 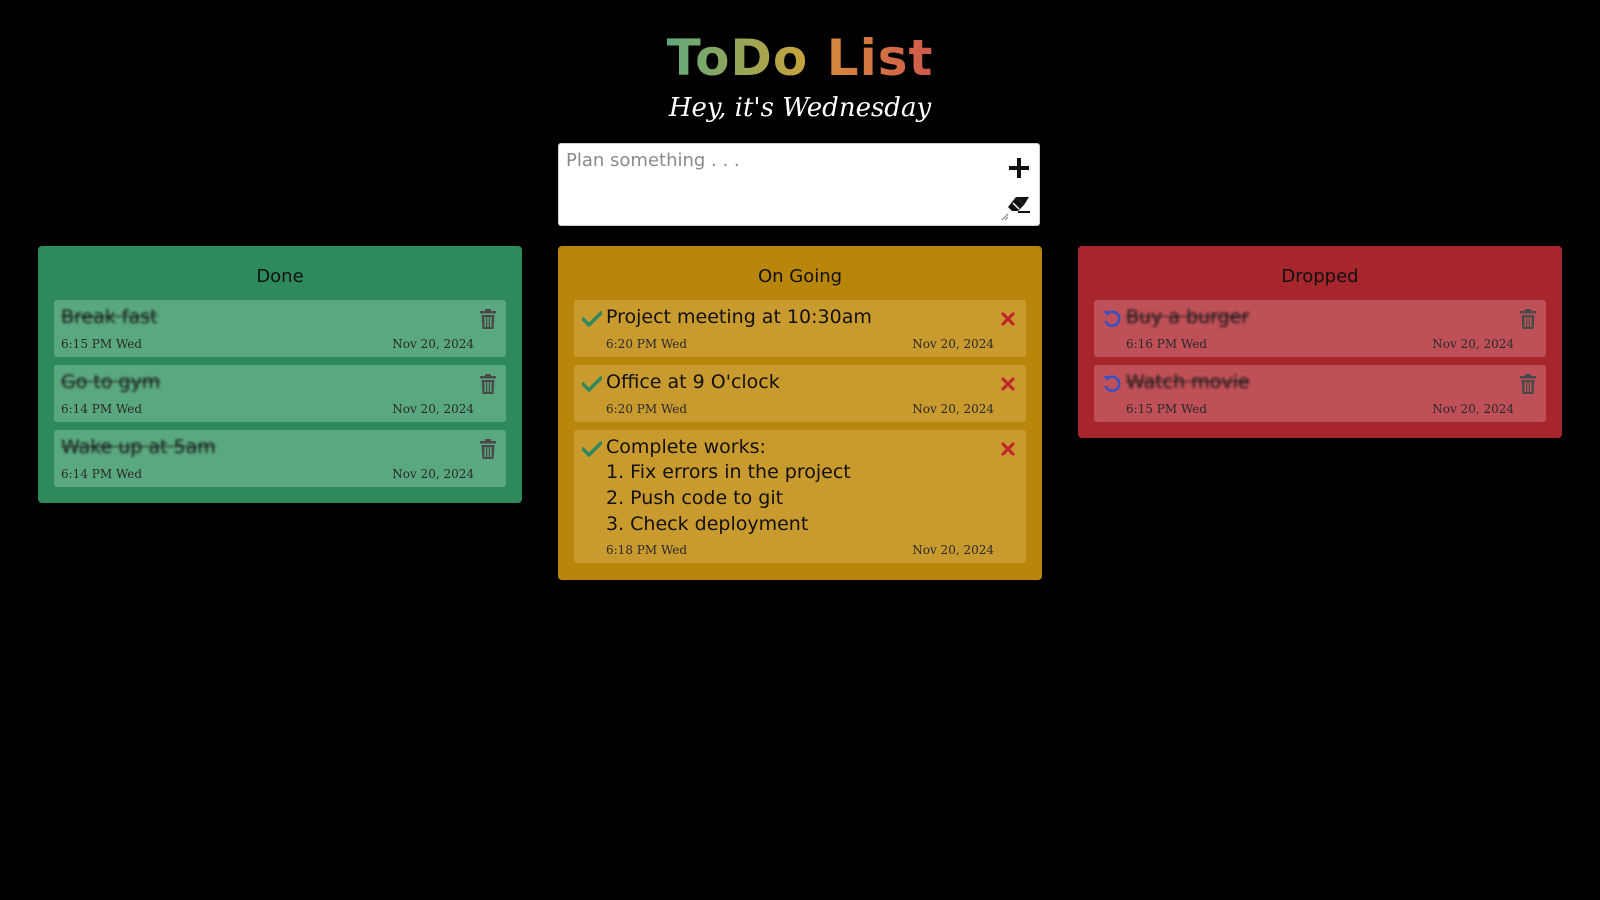 What do you see at coordinates (737, 58) in the screenshot?
I see `title-word-todo: ToDo` at bounding box center [737, 58].